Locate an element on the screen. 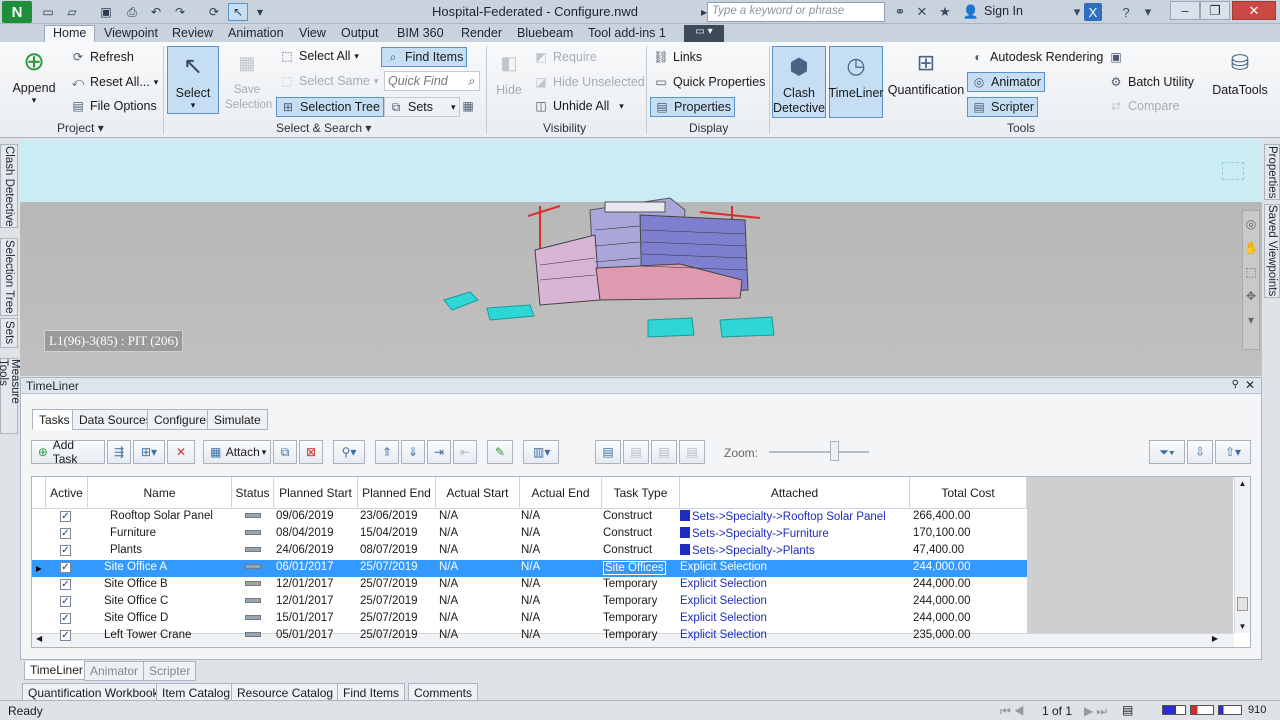 The image size is (1280, 720). sheet-nav-next-last-icon: ▶⏭ is located at coordinates (1097, 711).